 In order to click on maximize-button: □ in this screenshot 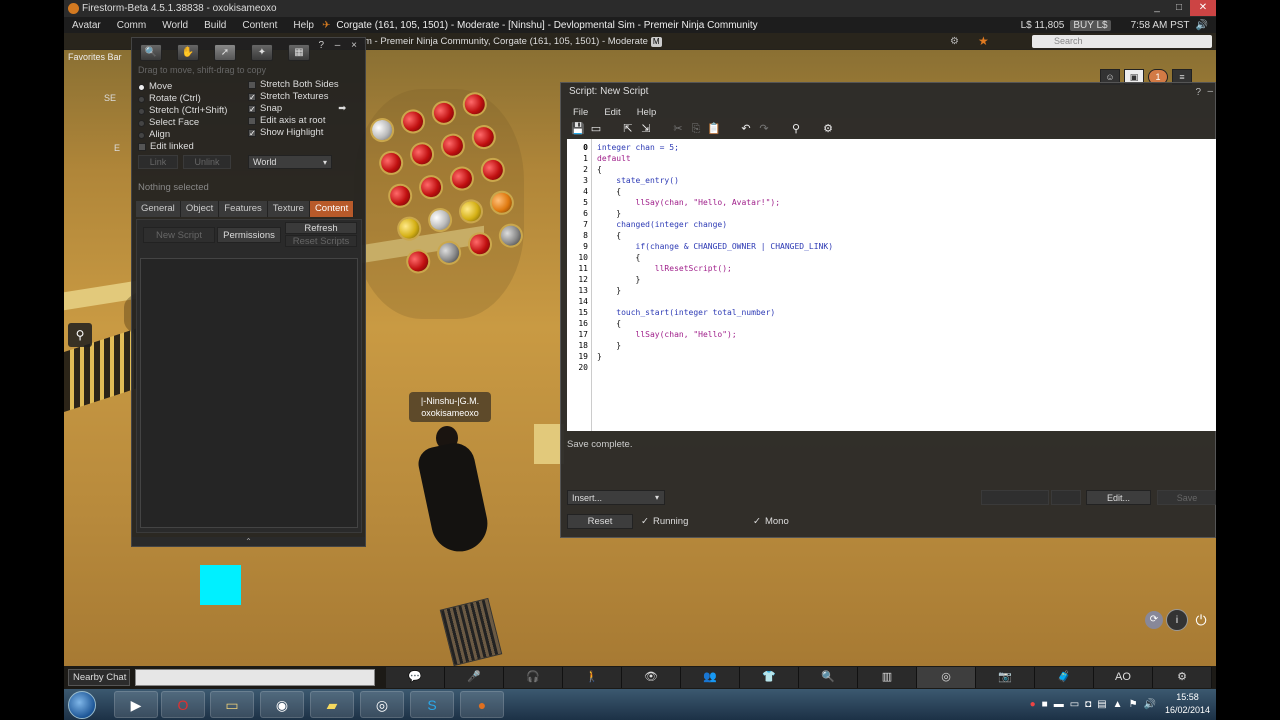, I will do `click(1179, 8)`.